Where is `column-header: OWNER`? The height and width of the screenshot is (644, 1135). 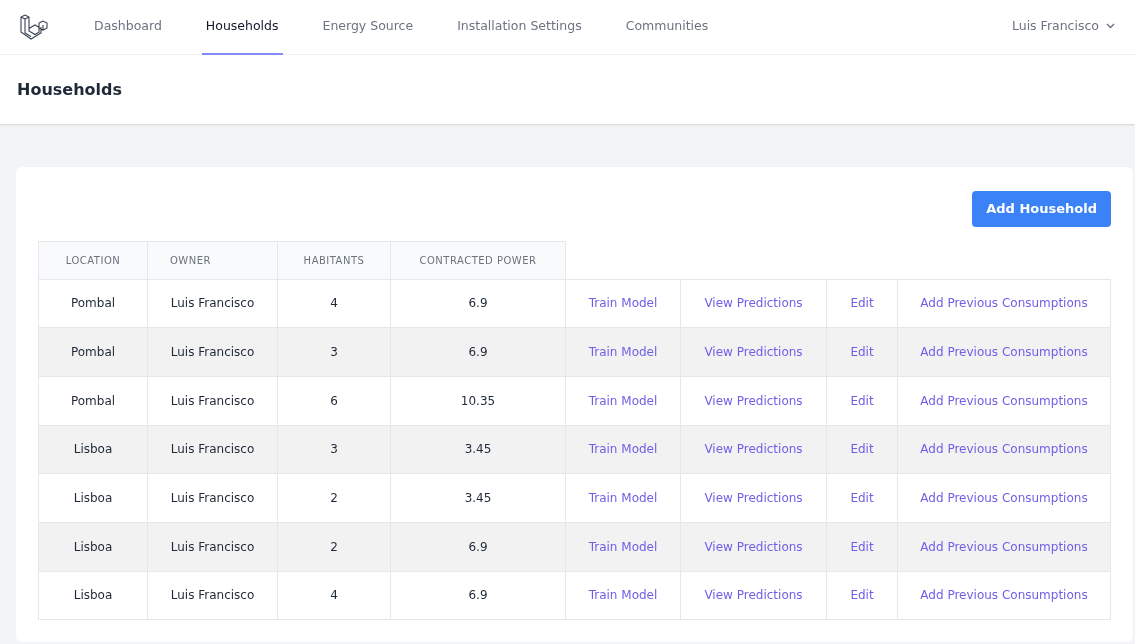
column-header: OWNER is located at coordinates (212, 260).